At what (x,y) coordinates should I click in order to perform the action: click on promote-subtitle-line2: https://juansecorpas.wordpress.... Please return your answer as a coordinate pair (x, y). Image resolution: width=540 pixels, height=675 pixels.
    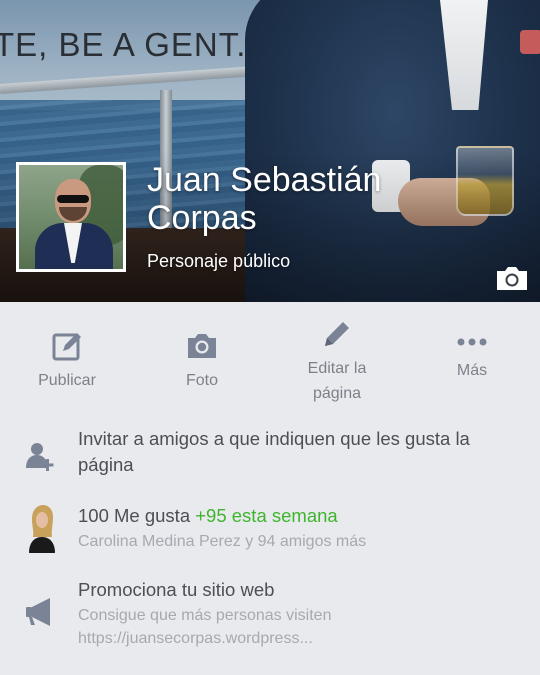
    Looking at the image, I should click on (195, 638).